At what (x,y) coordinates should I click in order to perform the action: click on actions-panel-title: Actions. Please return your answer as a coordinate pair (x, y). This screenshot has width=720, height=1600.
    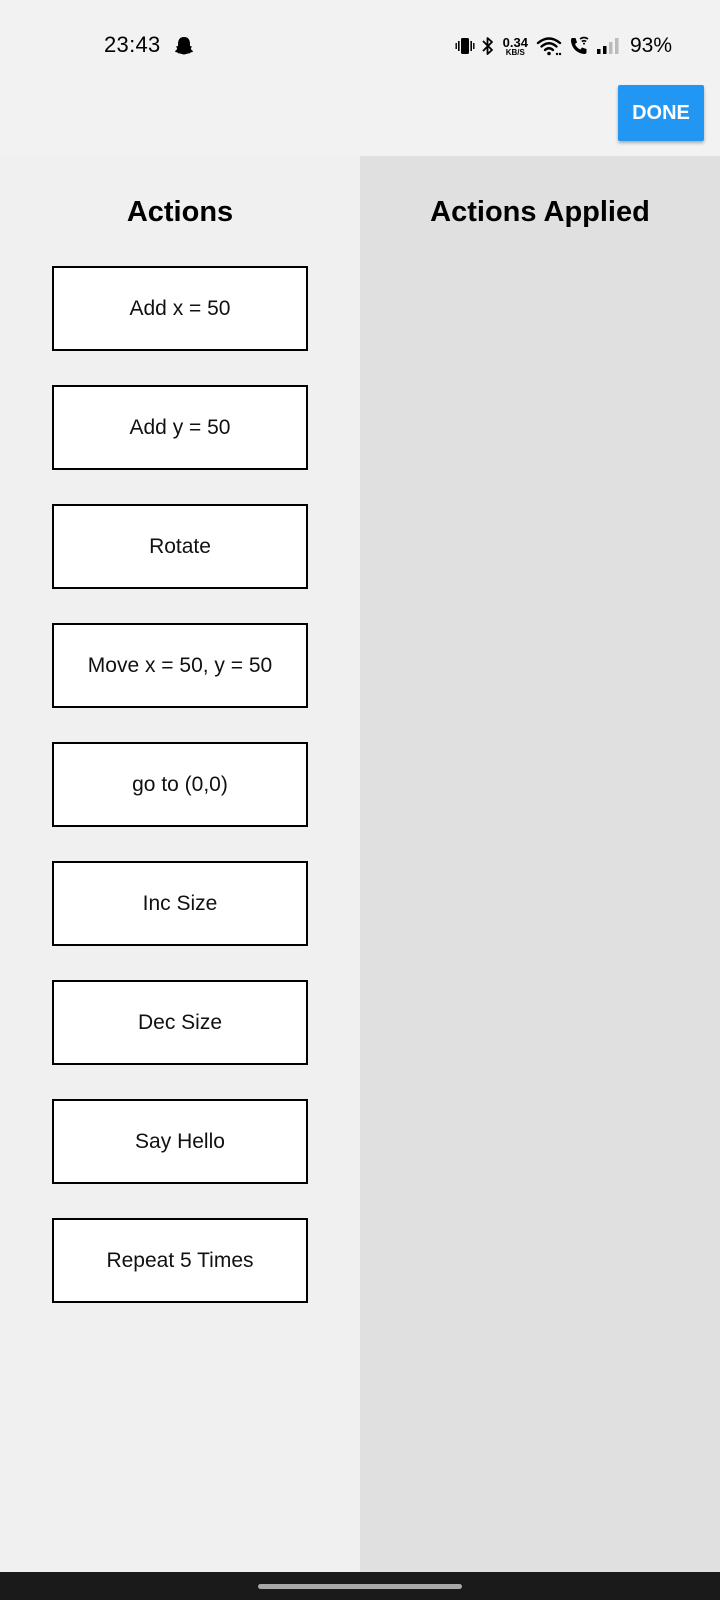
    Looking at the image, I should click on (180, 212).